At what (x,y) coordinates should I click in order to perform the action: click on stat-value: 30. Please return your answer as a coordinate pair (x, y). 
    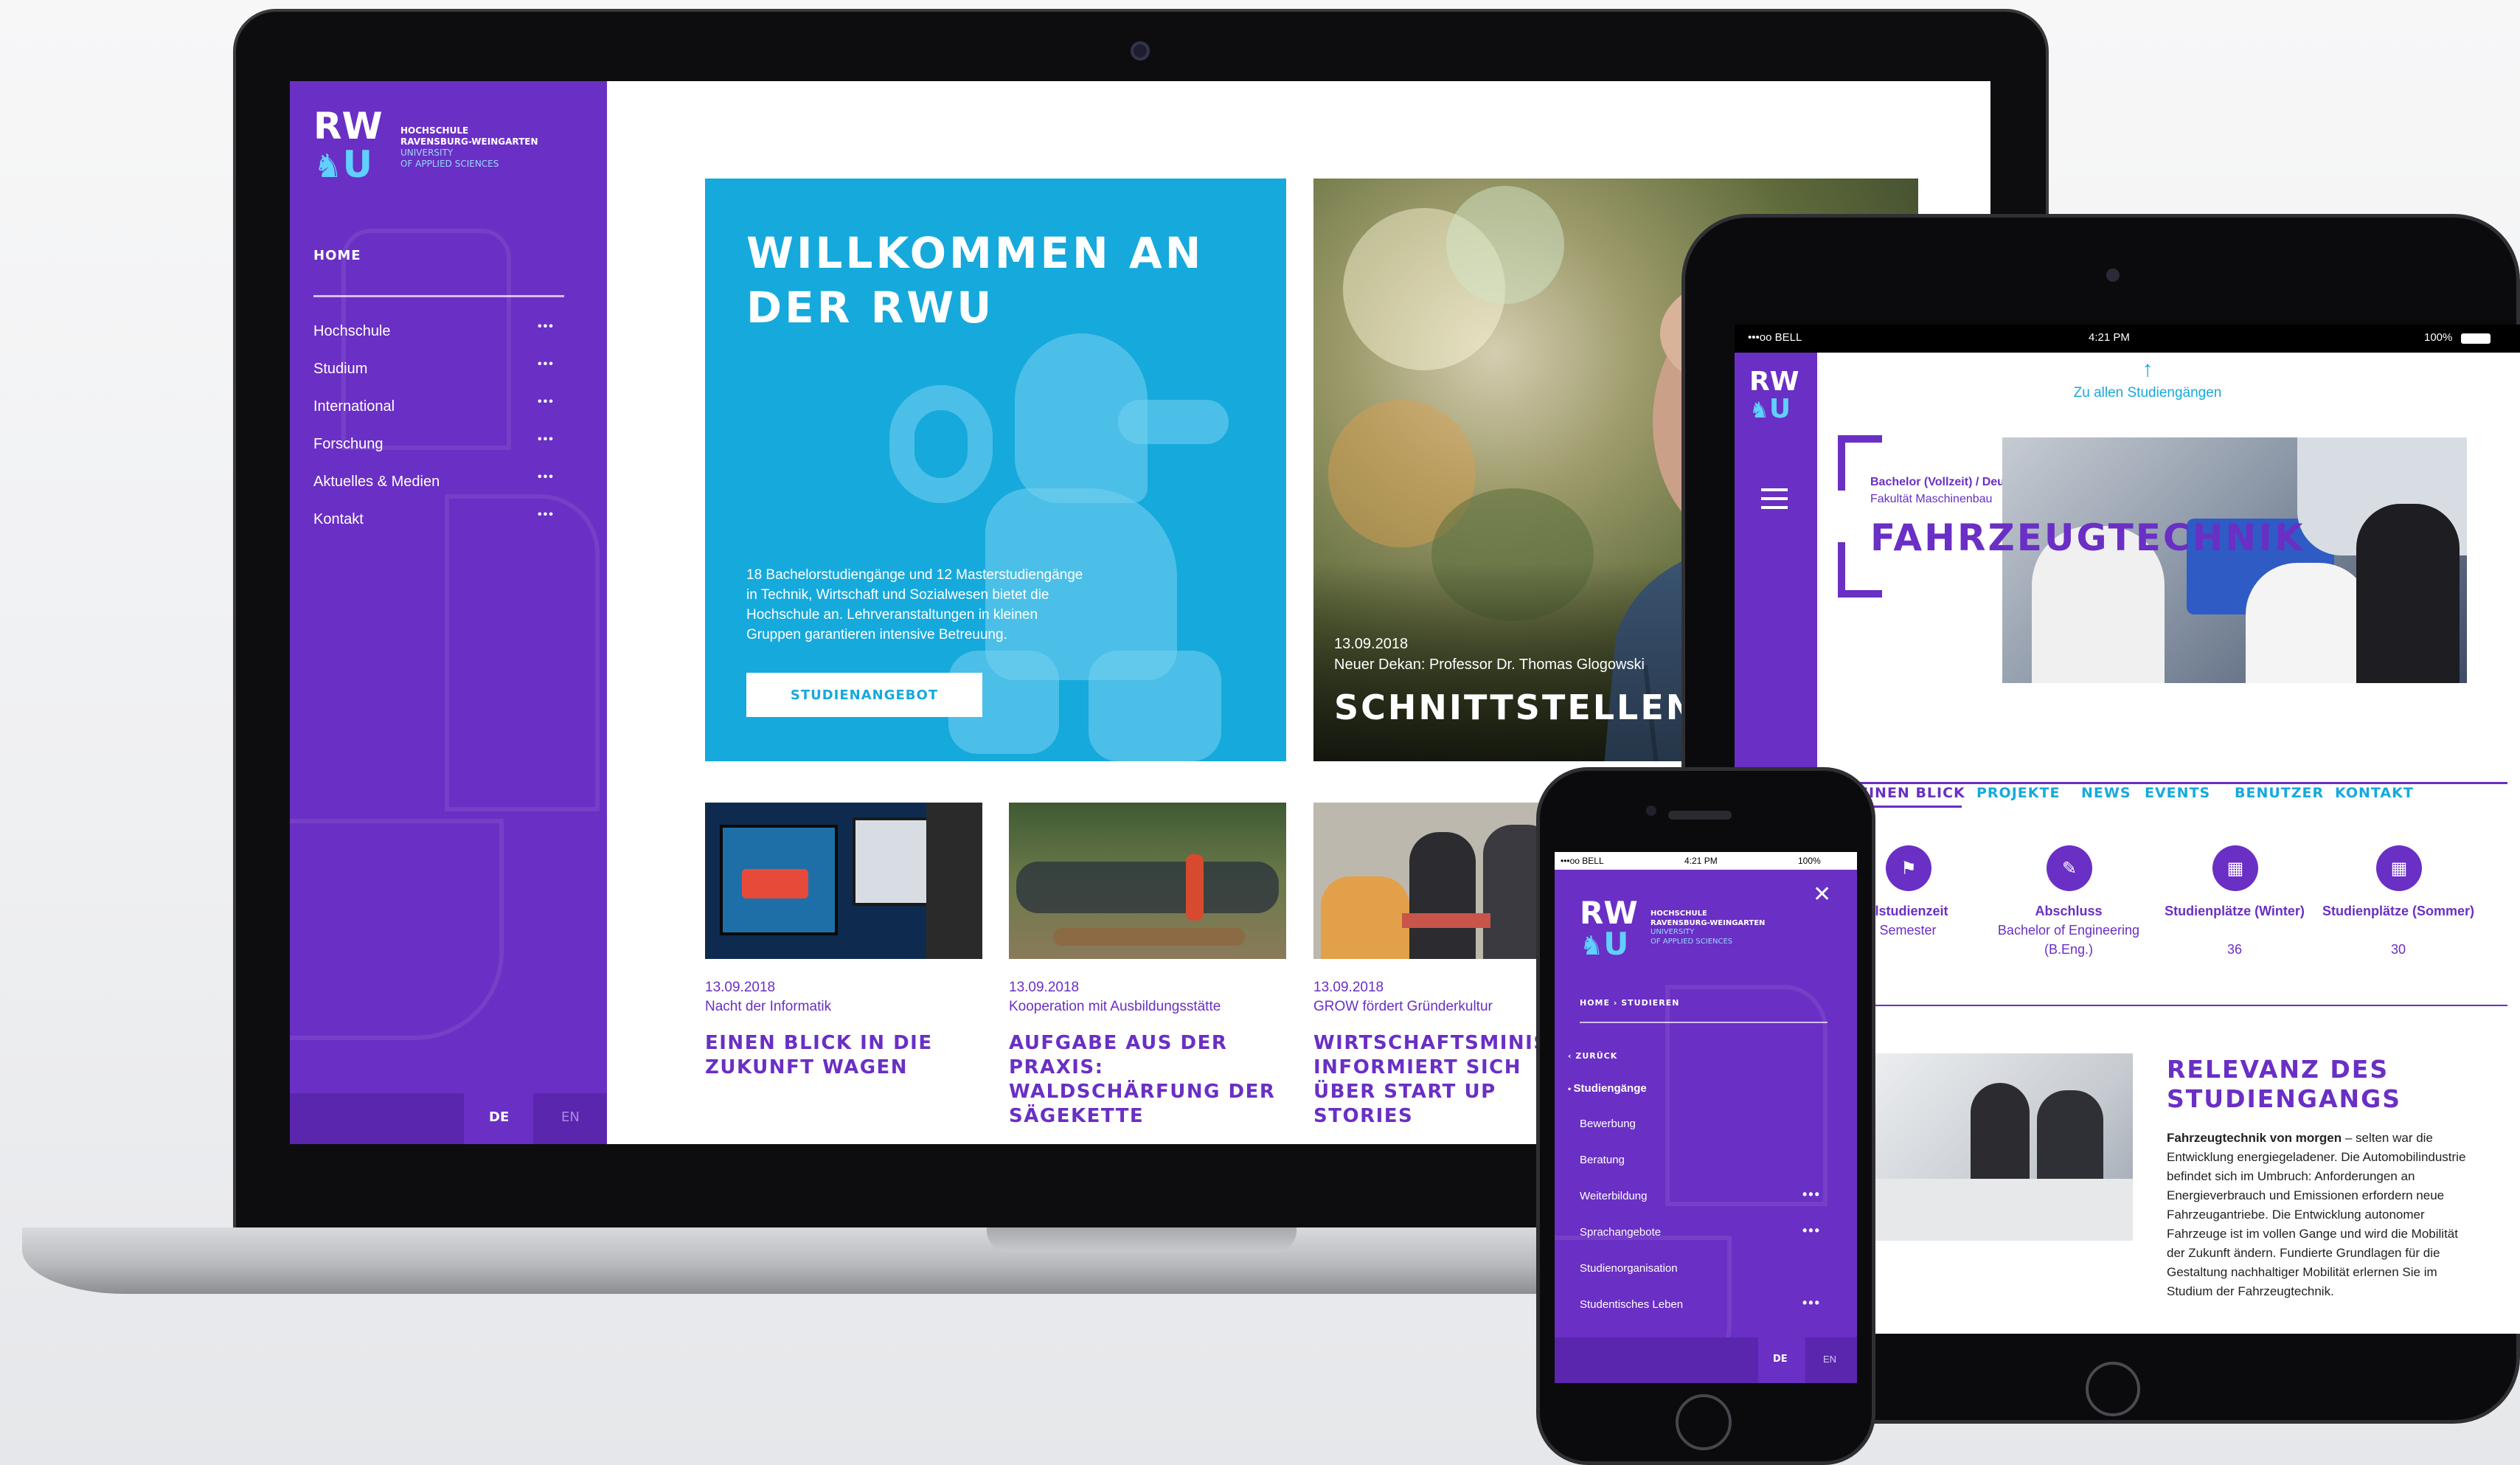
    Looking at the image, I should click on (2398, 949).